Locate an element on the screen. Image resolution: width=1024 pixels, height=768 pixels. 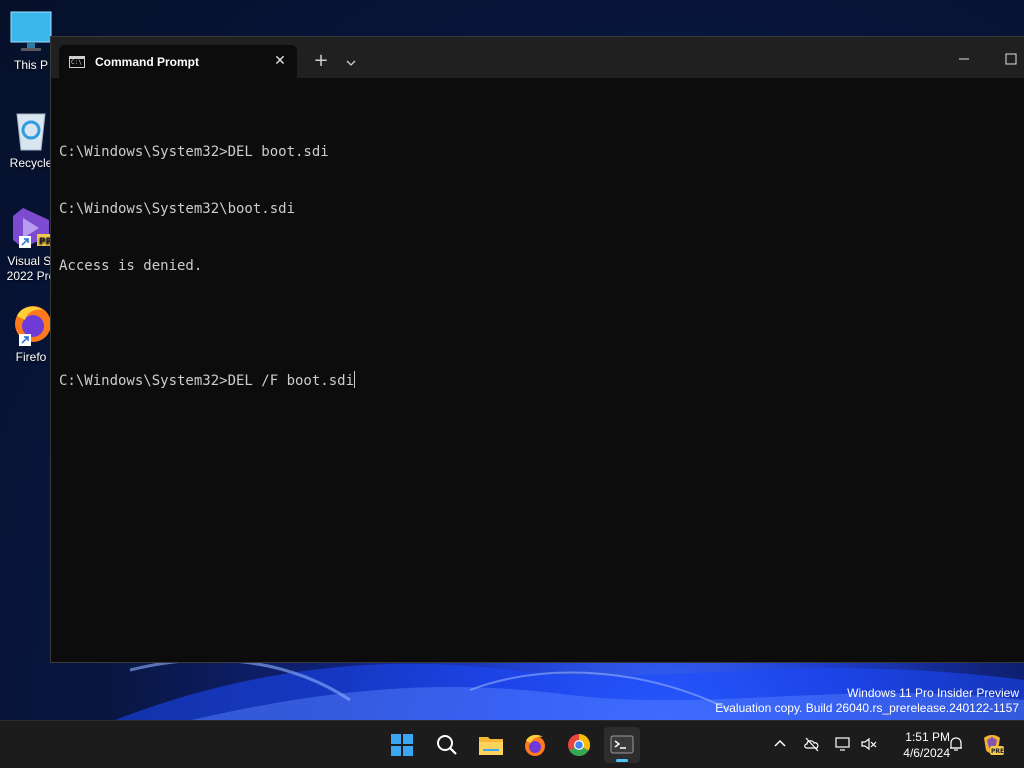
tab-command-prompt: C:\ Command Prompt ✕ is located at coordinates (178, 61).